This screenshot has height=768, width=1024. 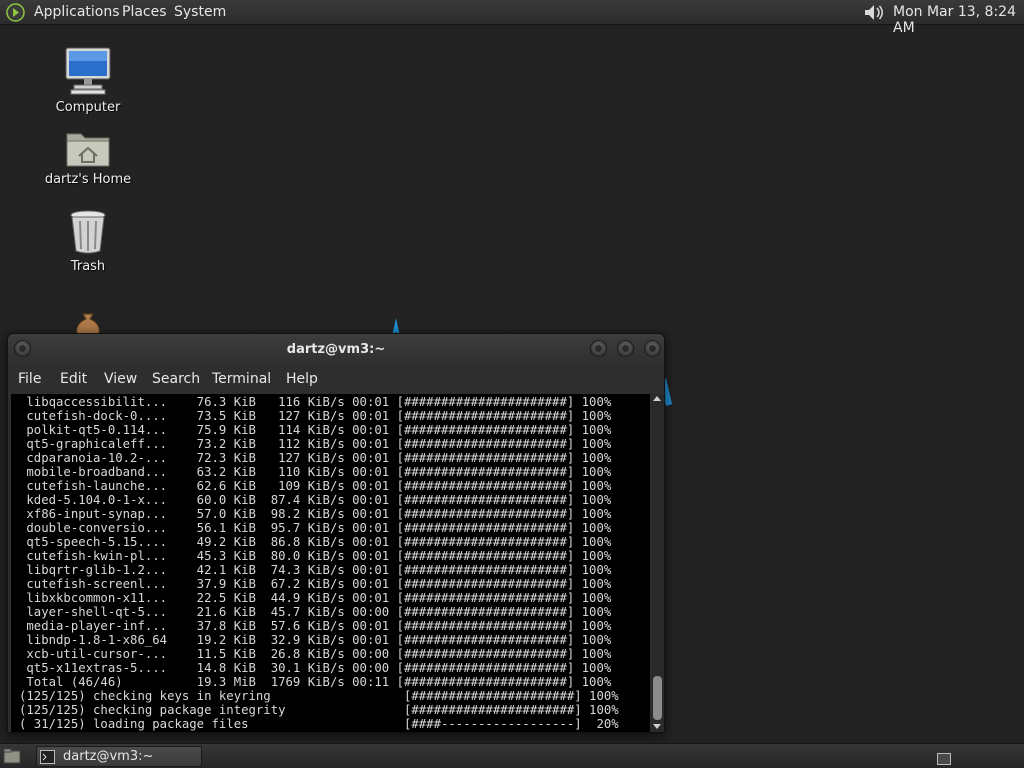 I want to click on scroll-down-arrow-icon, so click(x=657, y=726).